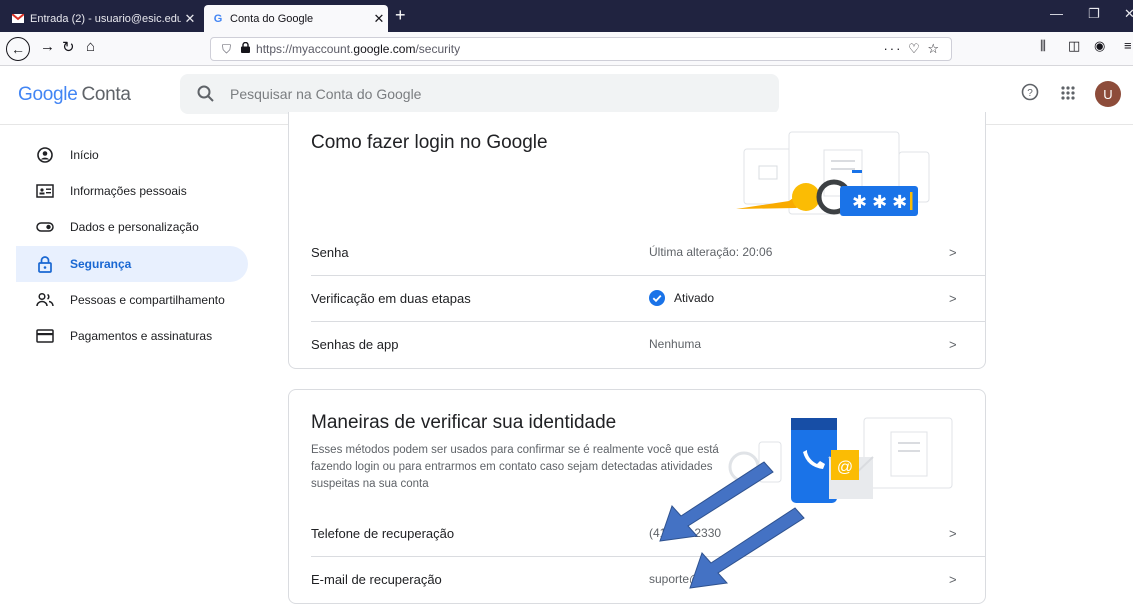 This screenshot has width=1133, height=604. Describe the element at coordinates (45, 155) in the screenshot. I see `person-circle-icon` at that location.